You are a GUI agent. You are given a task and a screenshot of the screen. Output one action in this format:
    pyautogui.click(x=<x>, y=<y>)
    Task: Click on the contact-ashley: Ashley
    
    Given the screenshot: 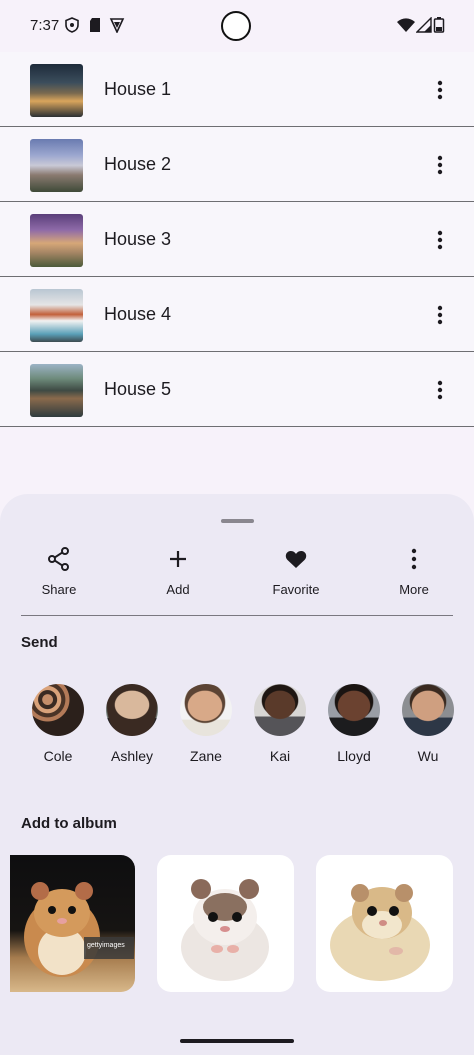 What is the action you would take?
    pyautogui.click(x=132, y=724)
    